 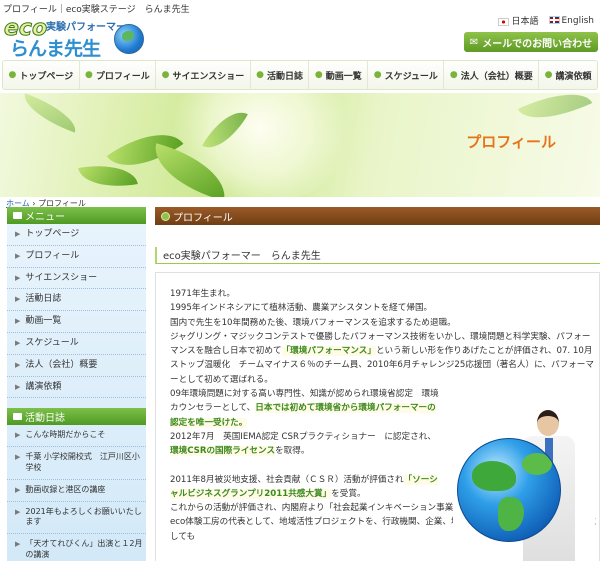 I want to click on gnav-item-diary: ● 活動日誌, so click(x=279, y=75).